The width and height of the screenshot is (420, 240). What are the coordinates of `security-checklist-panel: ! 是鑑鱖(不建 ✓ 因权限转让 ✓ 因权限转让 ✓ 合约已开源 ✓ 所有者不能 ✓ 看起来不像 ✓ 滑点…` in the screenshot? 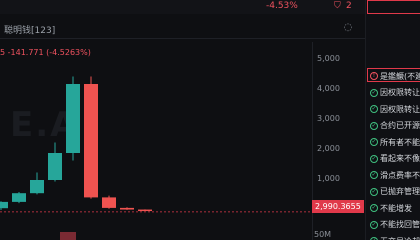 It's located at (392, 120).